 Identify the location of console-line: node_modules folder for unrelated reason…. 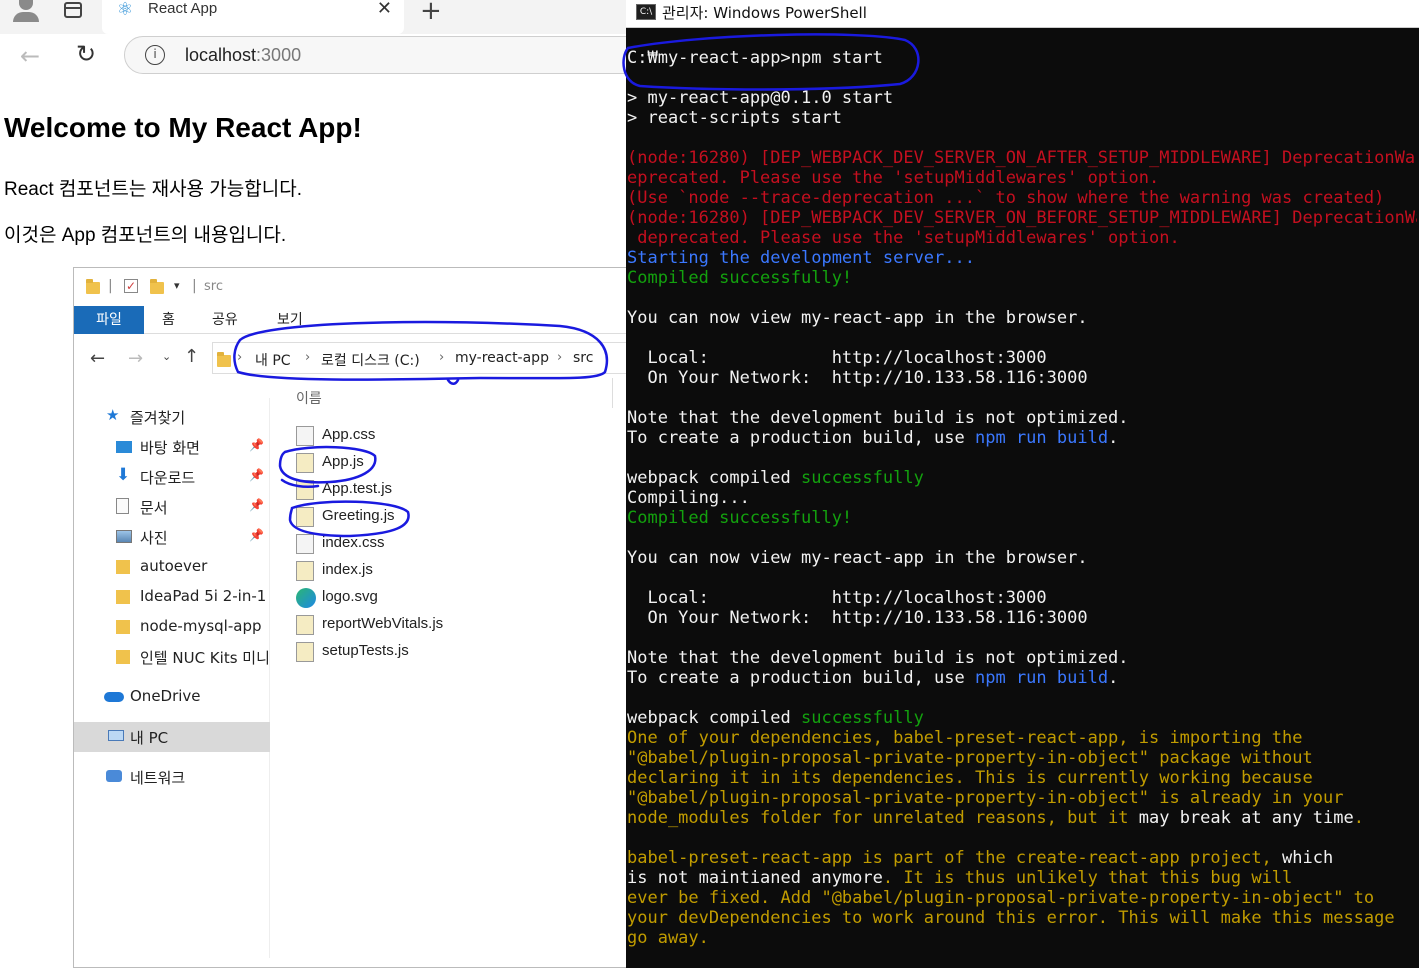
(1022, 818).